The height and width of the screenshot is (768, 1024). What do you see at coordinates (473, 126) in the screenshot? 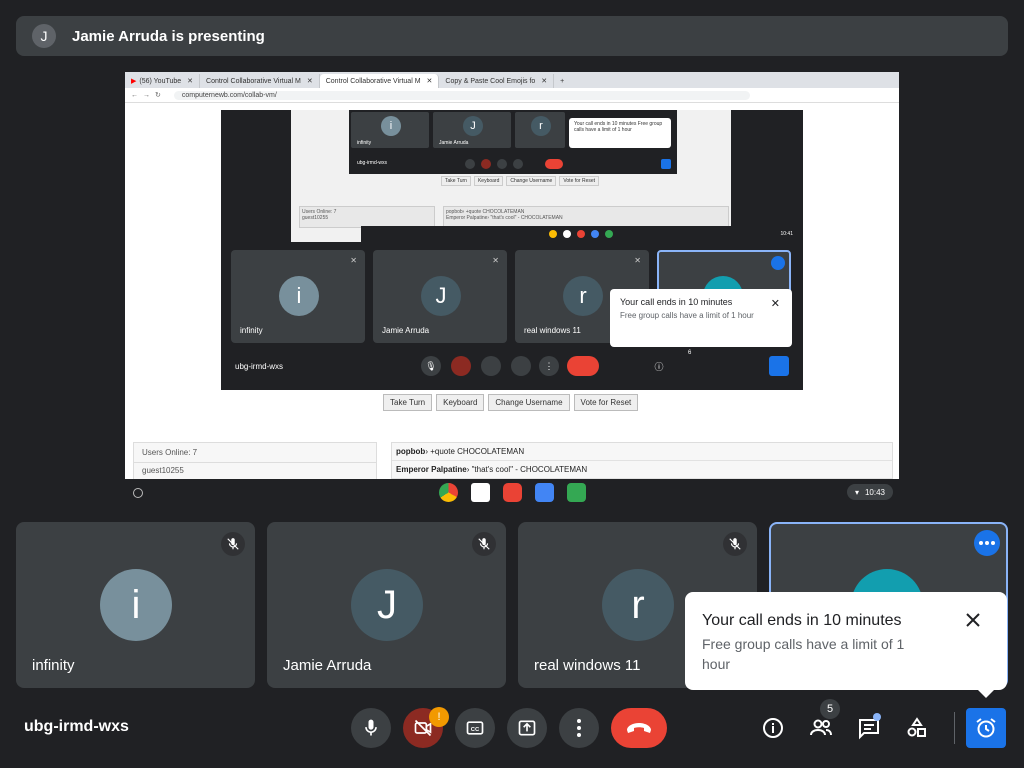
I see `mini-avatar: J` at bounding box center [473, 126].